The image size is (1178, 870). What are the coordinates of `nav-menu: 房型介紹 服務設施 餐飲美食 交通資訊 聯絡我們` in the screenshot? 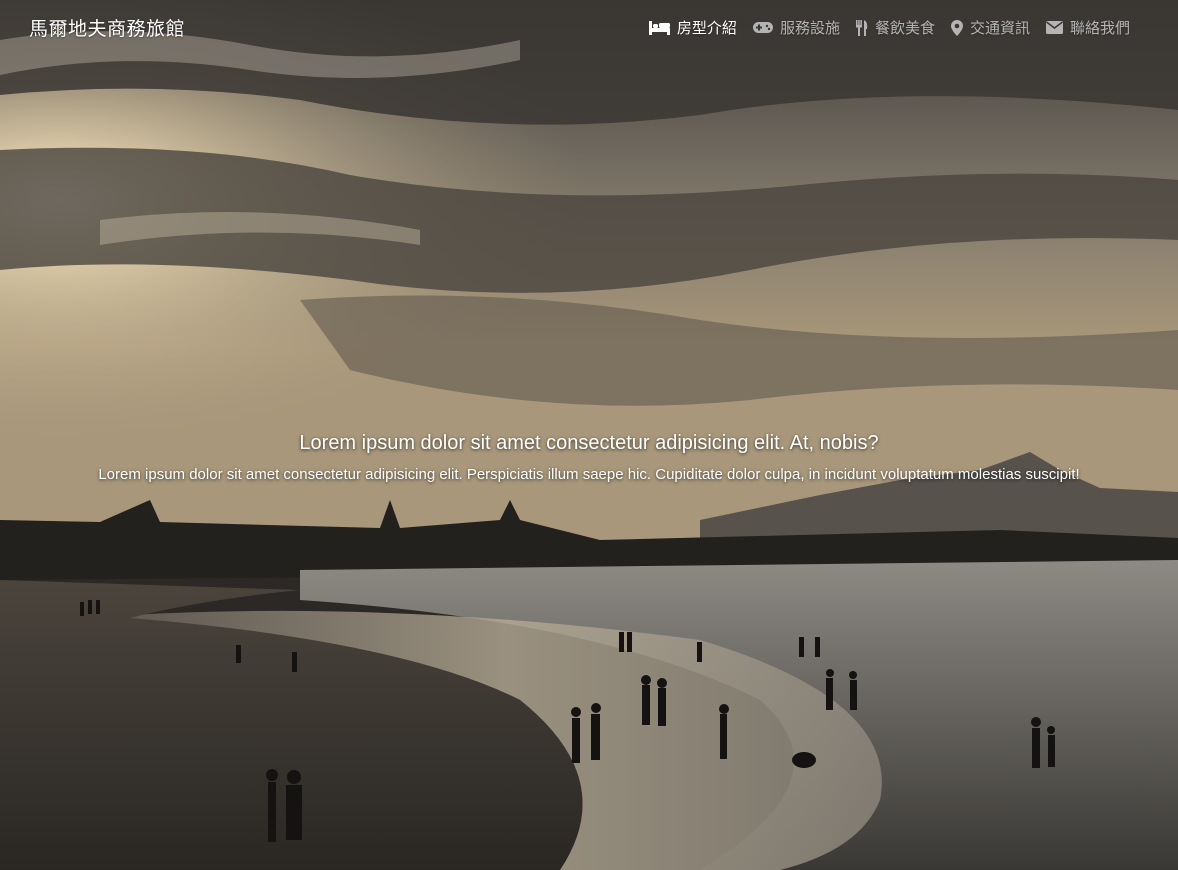 It's located at (889, 27).